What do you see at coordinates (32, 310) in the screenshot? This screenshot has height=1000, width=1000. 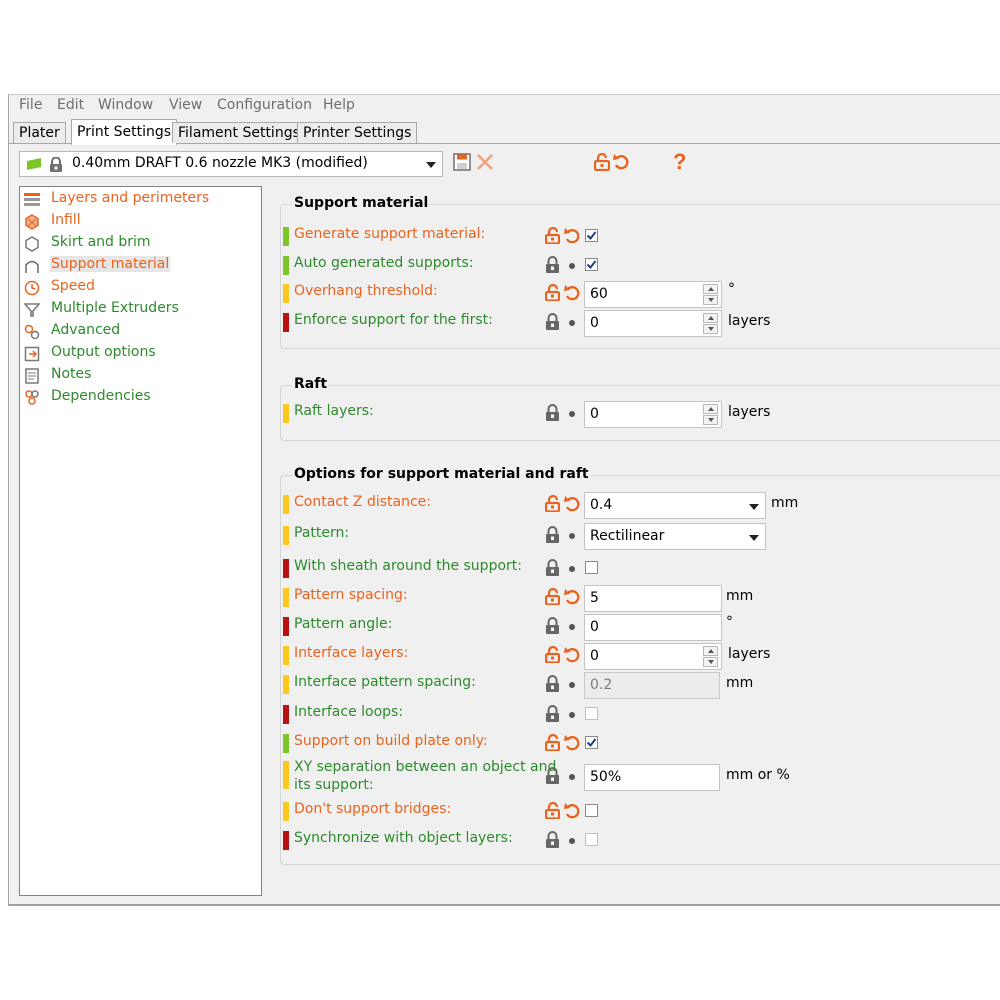 I see `extruder-icon` at bounding box center [32, 310].